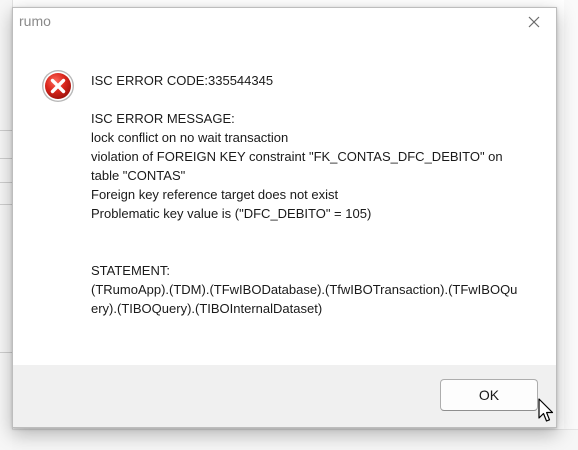  What do you see at coordinates (295, 439) in the screenshot?
I see `background-status-bar` at bounding box center [295, 439].